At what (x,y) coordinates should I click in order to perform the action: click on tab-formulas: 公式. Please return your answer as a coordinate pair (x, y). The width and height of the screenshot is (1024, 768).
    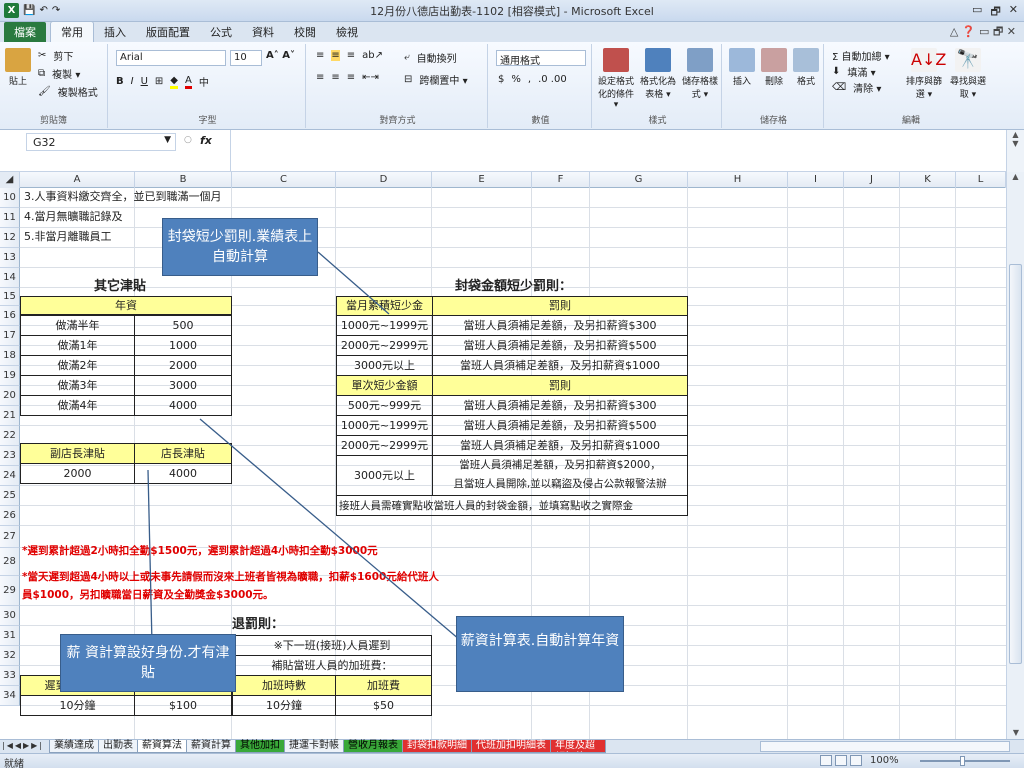
    Looking at the image, I should click on (221, 32).